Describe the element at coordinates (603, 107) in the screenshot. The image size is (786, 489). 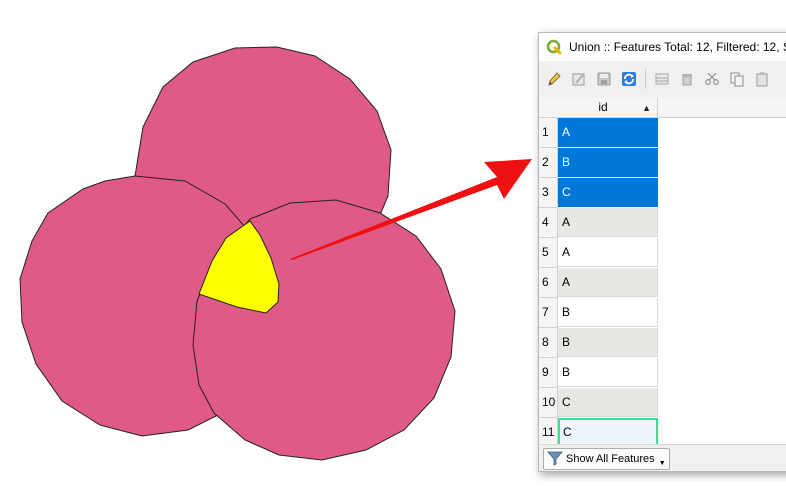
I see `column-header-label: id` at that location.